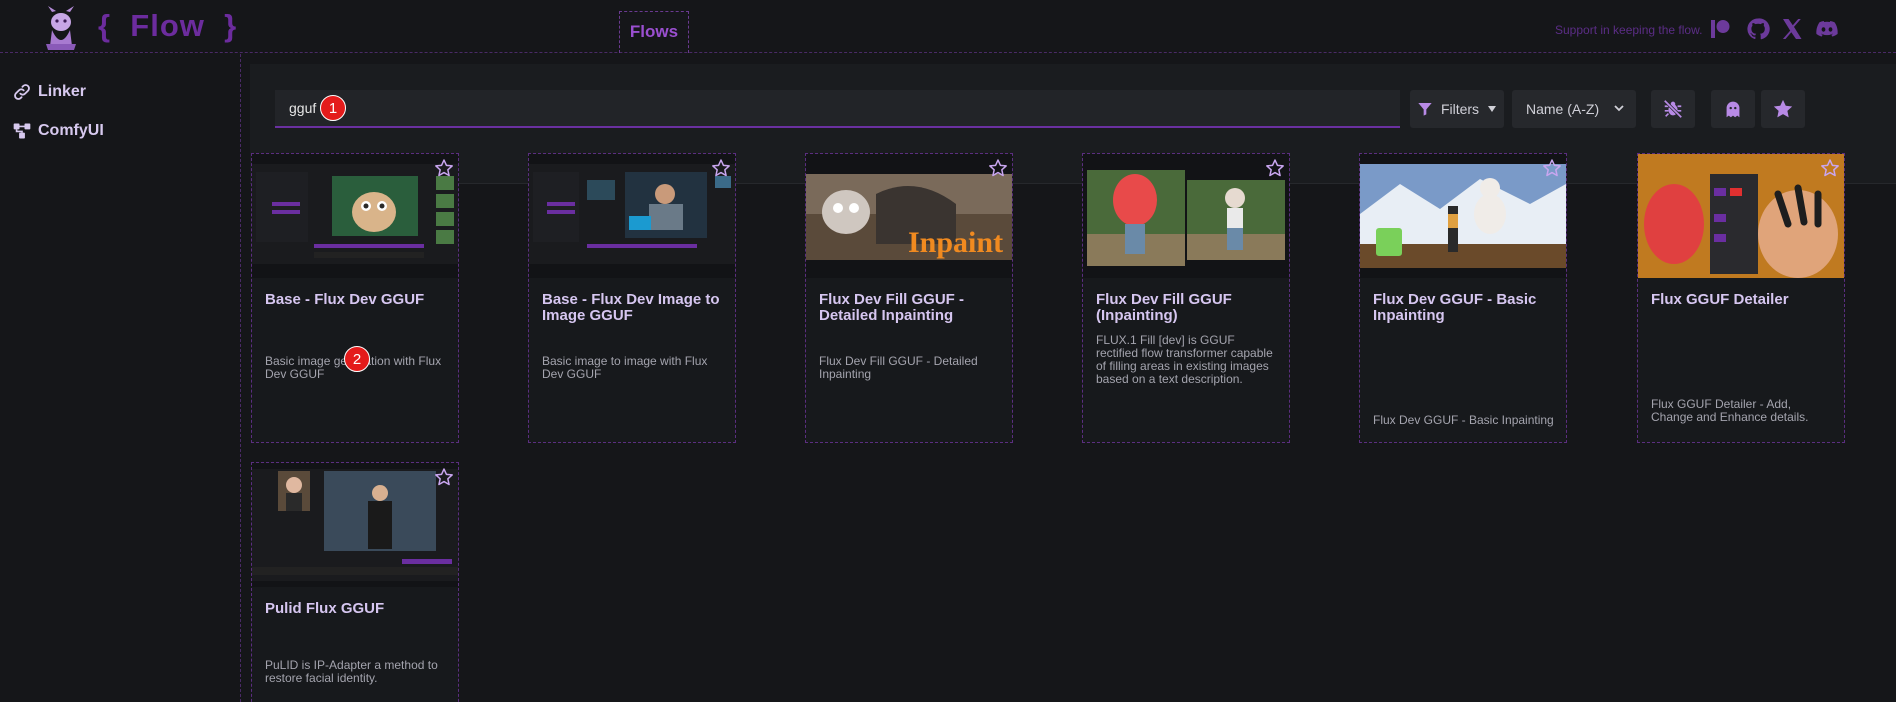  What do you see at coordinates (345, 299) in the screenshot?
I see `card-title: Base - Flux Dev GGUF` at bounding box center [345, 299].